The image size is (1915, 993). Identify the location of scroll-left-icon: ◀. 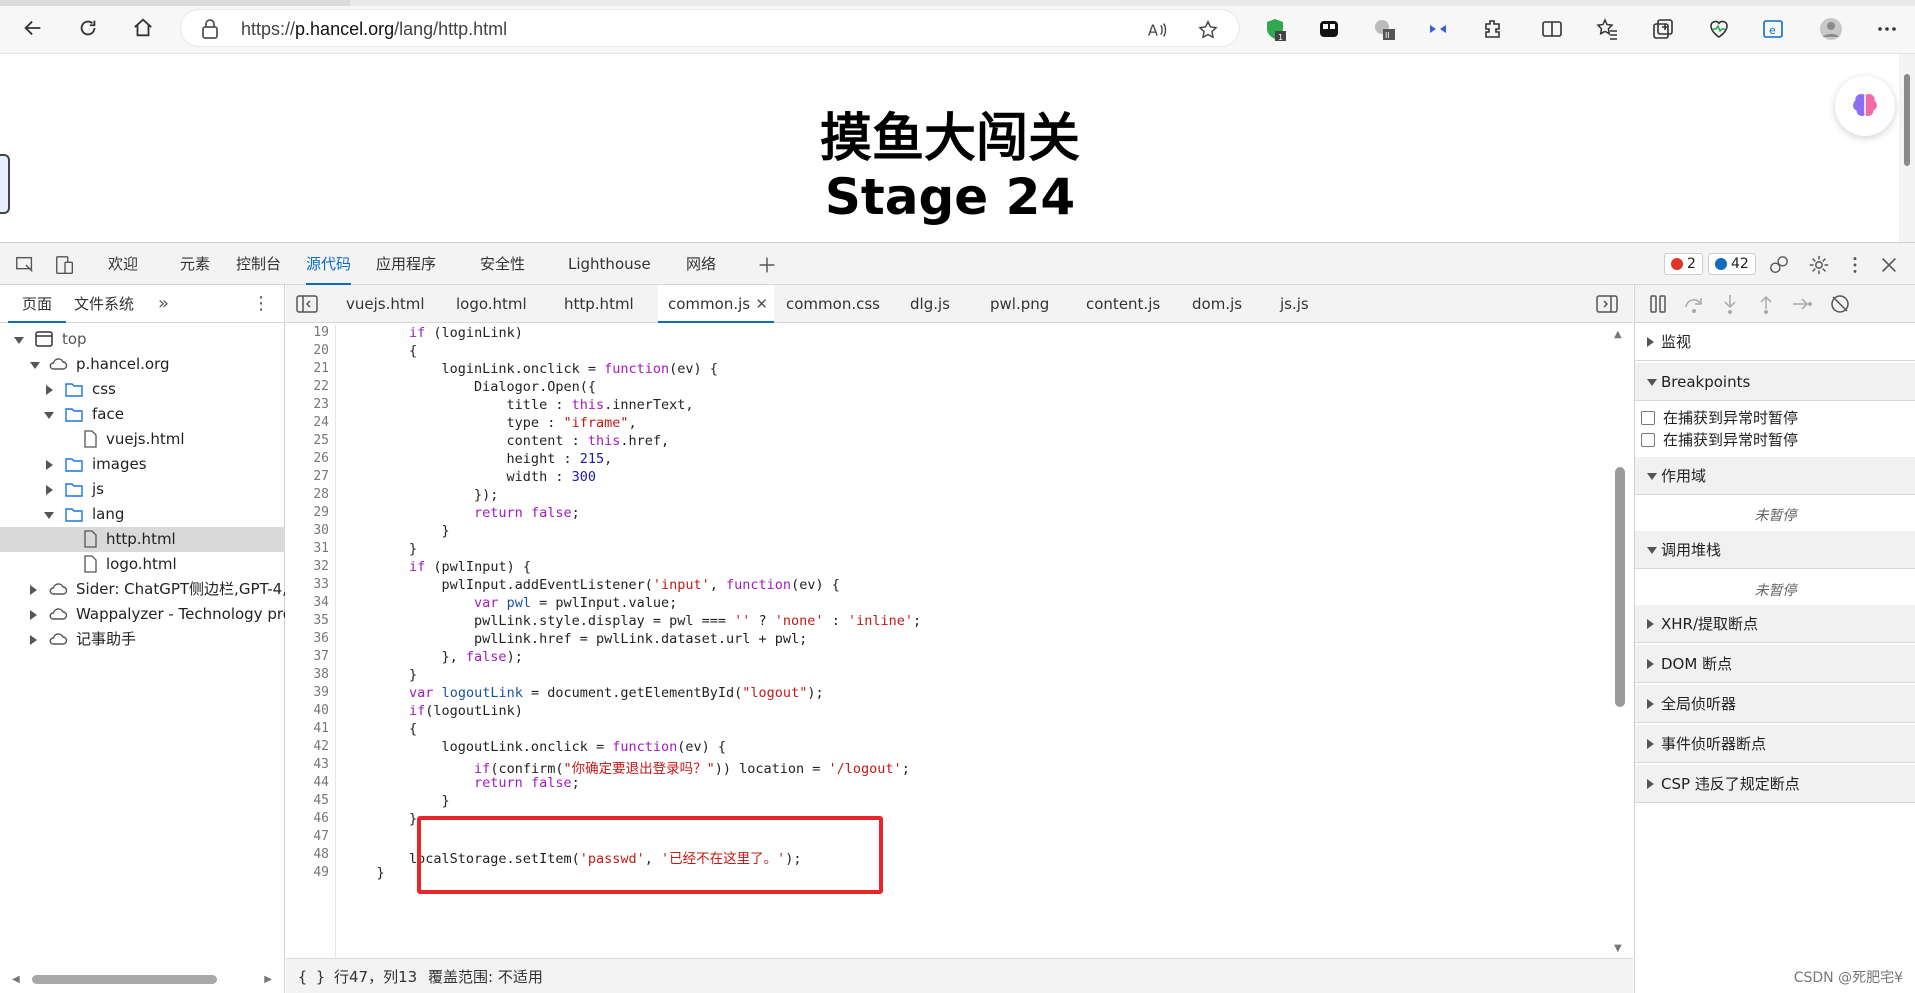
(16, 979).